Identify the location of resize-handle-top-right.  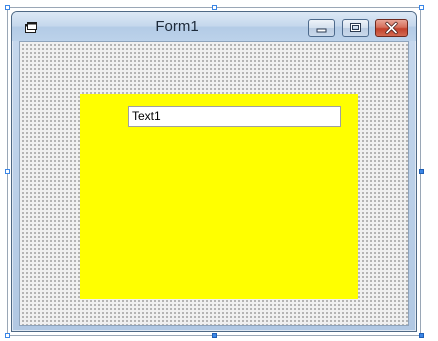
(421, 7).